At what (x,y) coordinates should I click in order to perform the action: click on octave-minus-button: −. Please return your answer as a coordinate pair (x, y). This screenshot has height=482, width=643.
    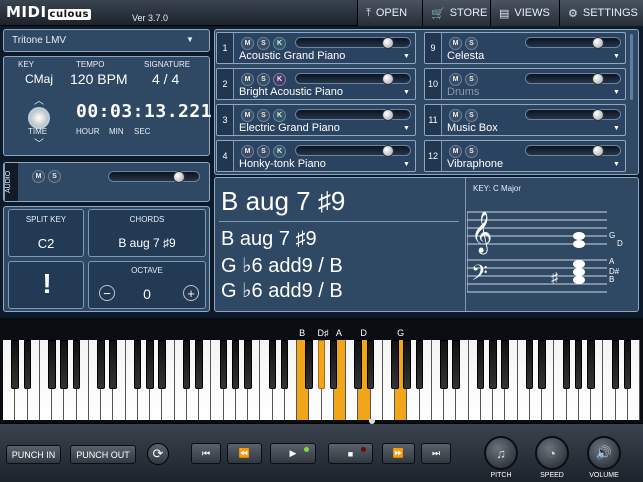
    Looking at the image, I should click on (107, 293).